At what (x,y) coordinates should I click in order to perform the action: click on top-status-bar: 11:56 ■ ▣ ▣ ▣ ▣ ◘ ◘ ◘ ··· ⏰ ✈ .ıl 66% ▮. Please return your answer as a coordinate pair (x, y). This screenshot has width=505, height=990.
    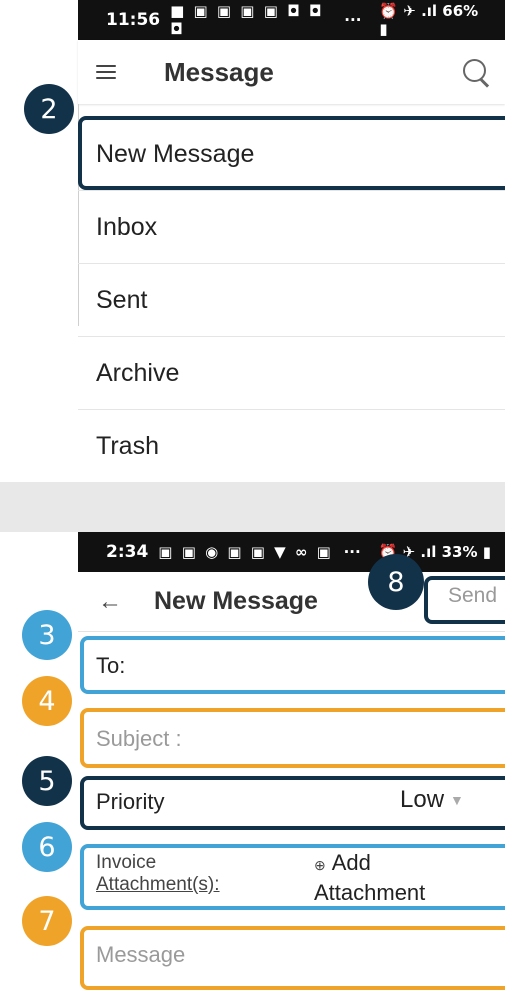
    Looking at the image, I should click on (291, 20).